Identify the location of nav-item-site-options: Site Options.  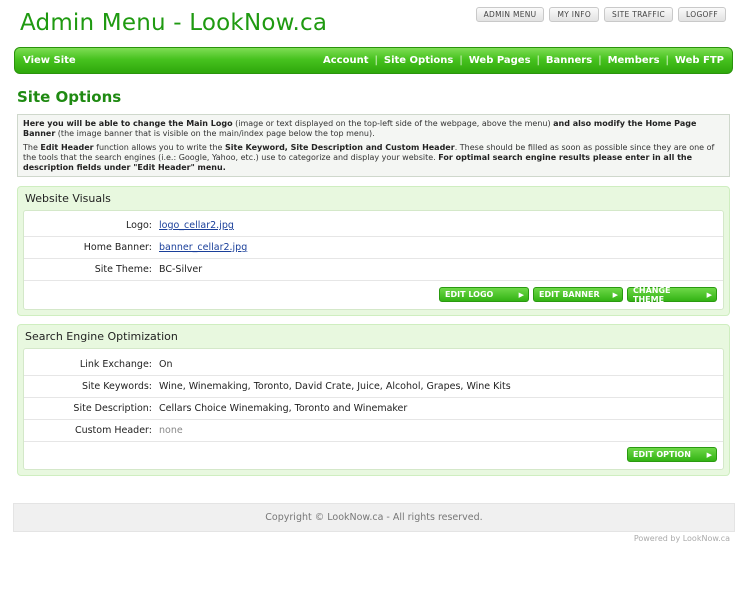
(418, 60).